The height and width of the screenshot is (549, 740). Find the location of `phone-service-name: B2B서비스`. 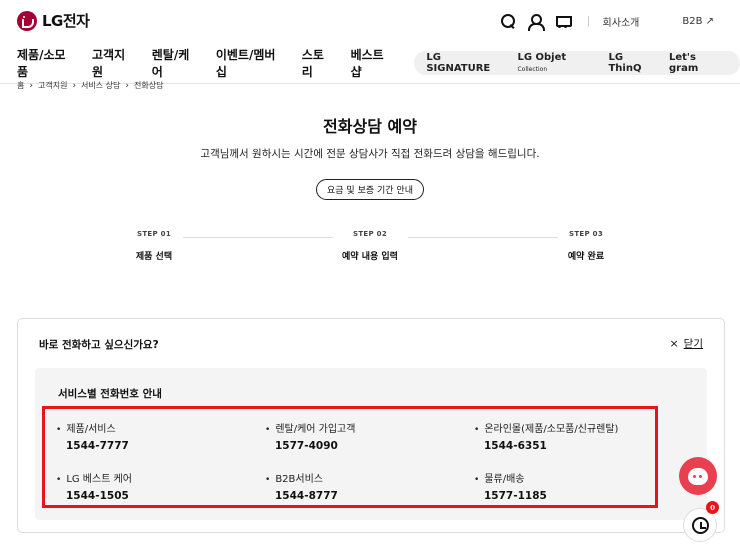

phone-service-name: B2B서비스 is located at coordinates (301, 477).